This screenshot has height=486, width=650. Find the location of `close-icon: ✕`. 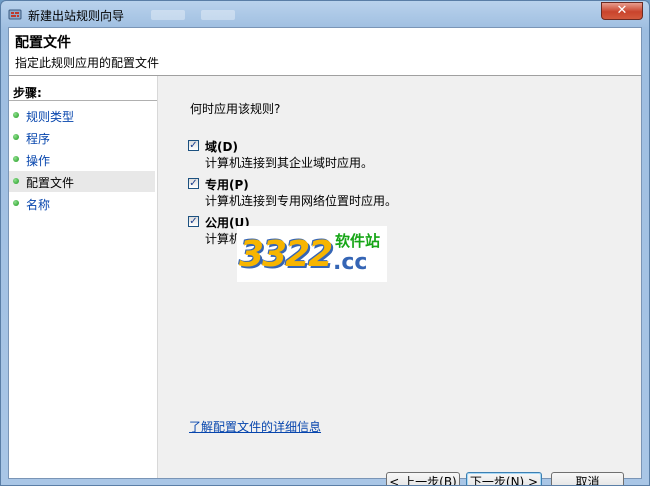

close-icon: ✕ is located at coordinates (622, 10).